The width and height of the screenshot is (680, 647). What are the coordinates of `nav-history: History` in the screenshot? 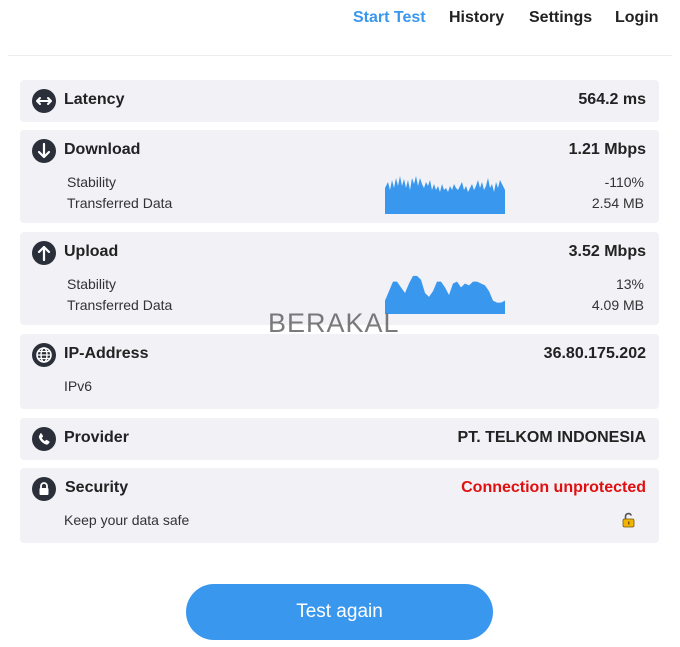 It's located at (476, 18).